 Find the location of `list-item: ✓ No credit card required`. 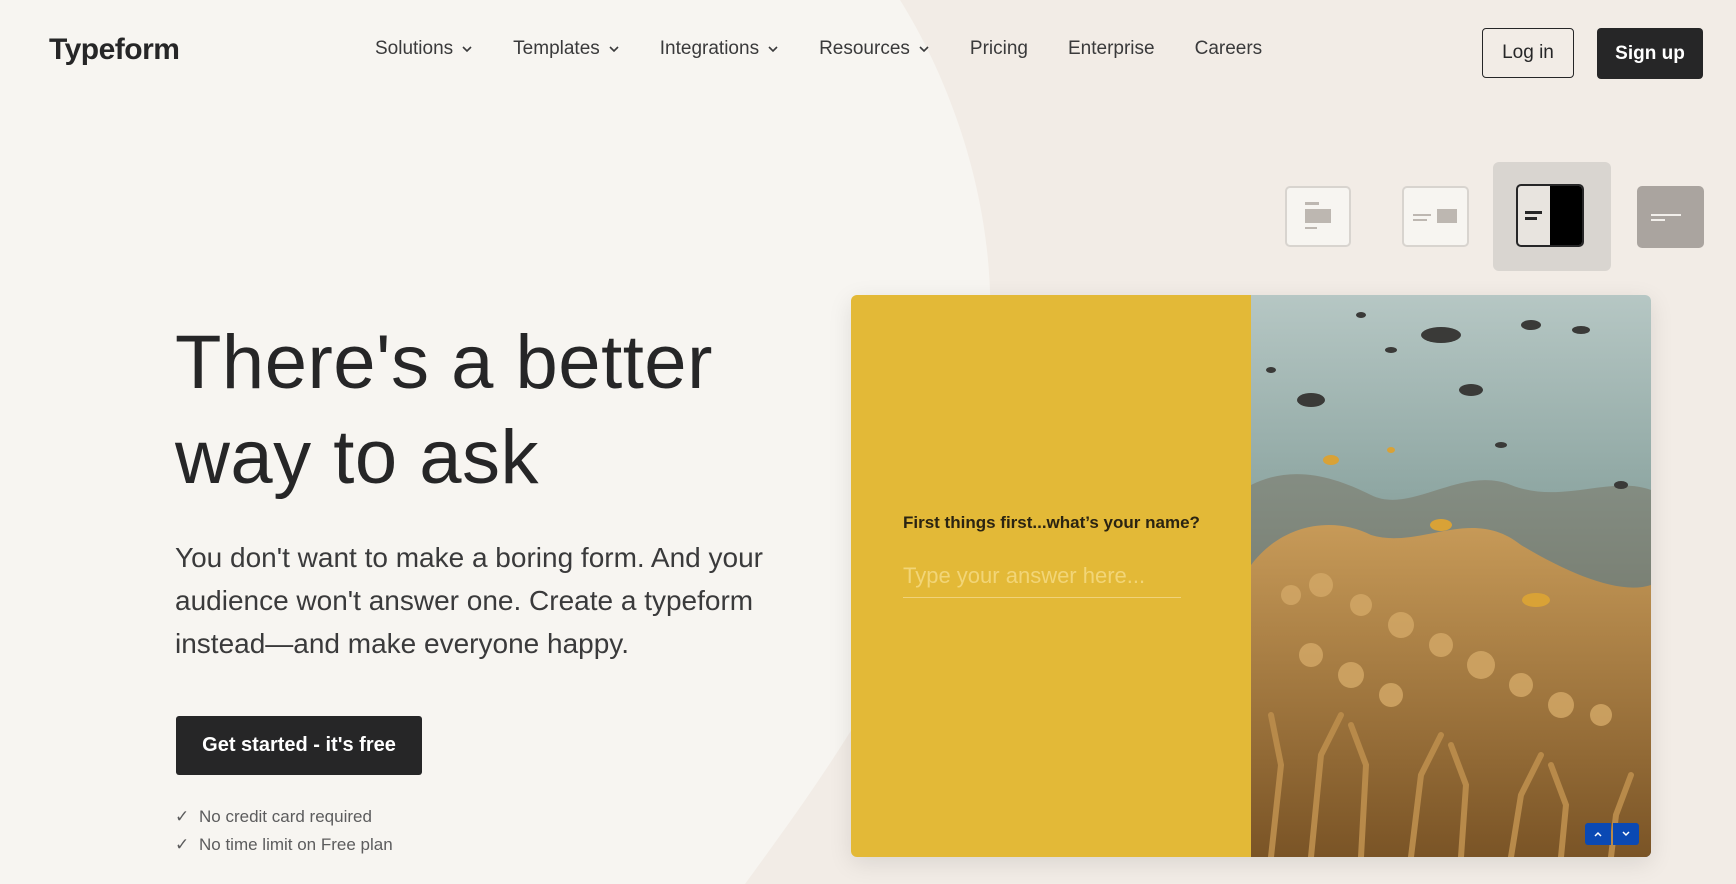

list-item: ✓ No credit card required is located at coordinates (284, 817).